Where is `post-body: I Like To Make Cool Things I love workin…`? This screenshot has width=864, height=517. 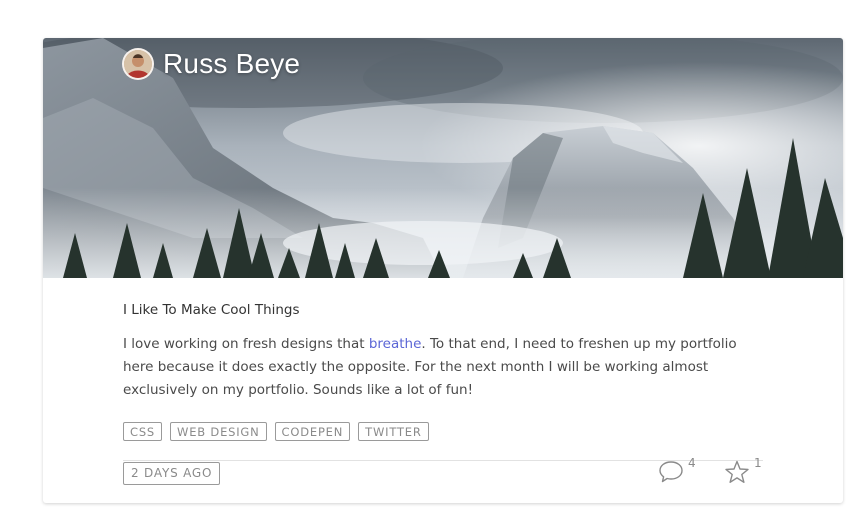
post-body: I Like To Make Cool Things I love workin… is located at coordinates (443, 351).